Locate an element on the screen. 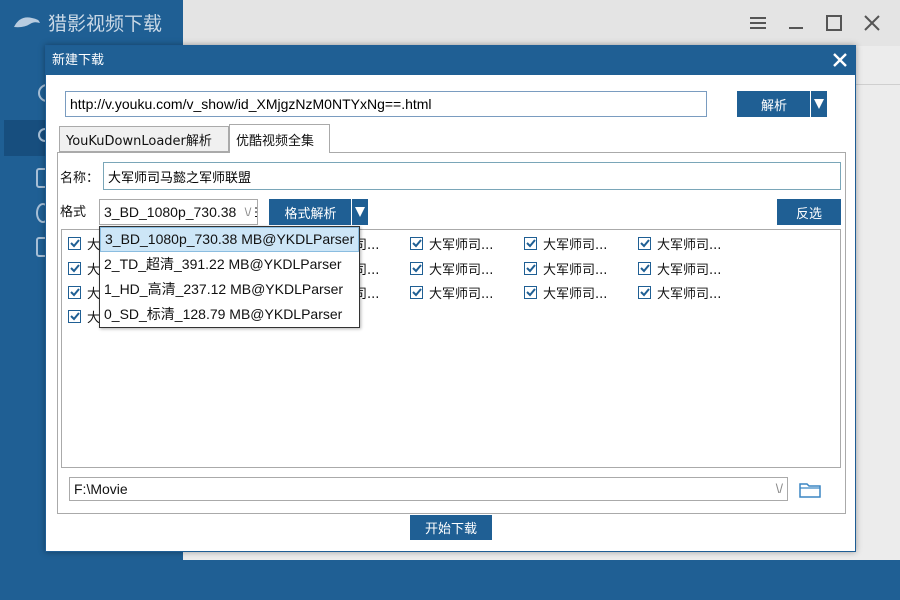 The width and height of the screenshot is (900, 600). save-path-select: F:\Movie \/ is located at coordinates (428, 489).